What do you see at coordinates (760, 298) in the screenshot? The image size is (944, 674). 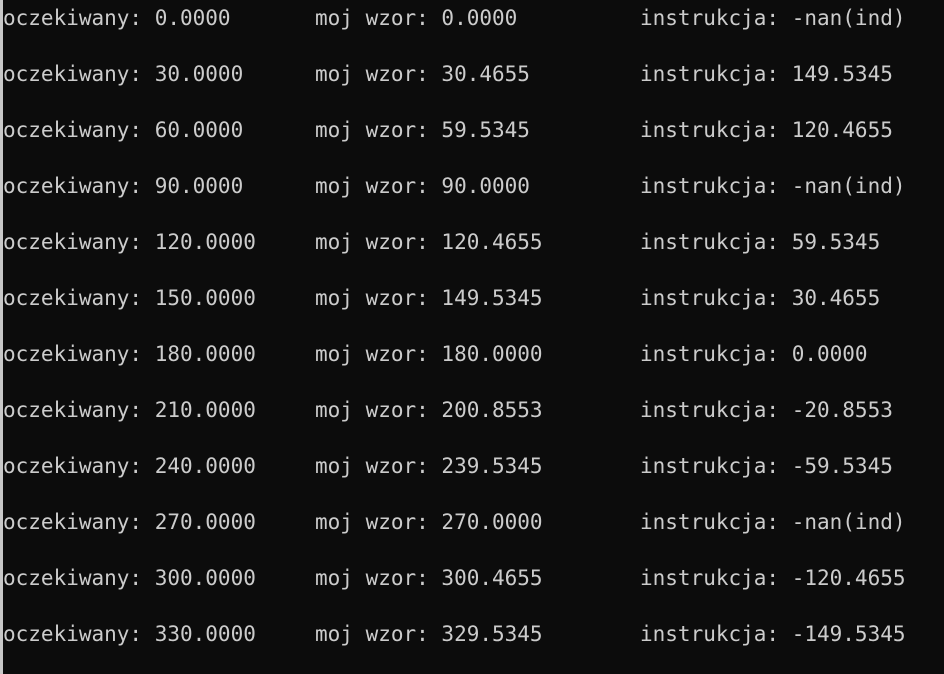 I see `instruction-value: instrukcja: 30.4655` at bounding box center [760, 298].